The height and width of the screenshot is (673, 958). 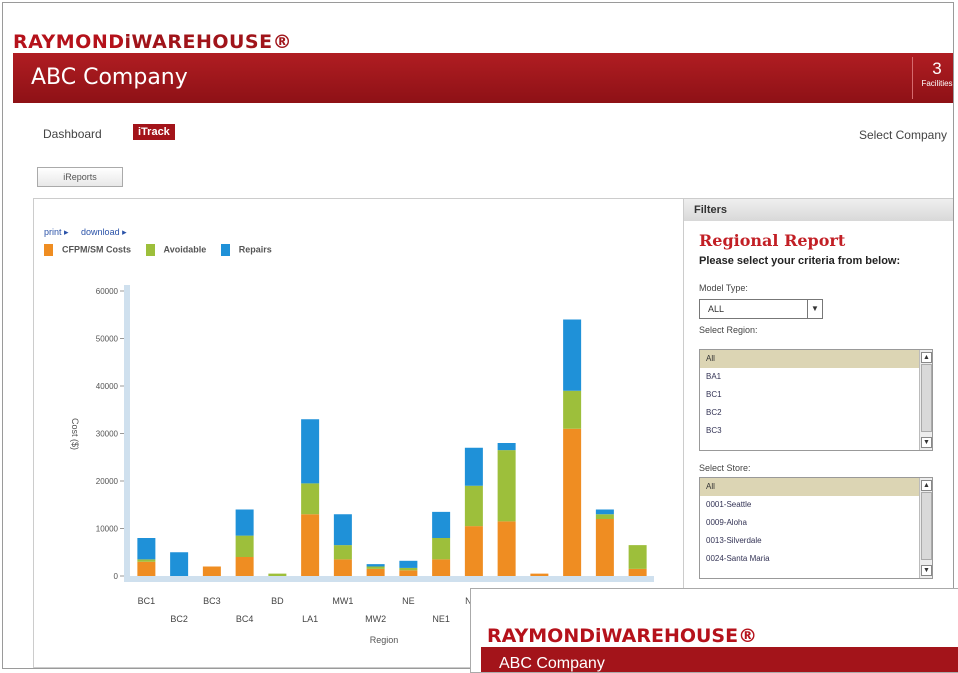 What do you see at coordinates (441, 619) in the screenshot?
I see `x-tick-label: NE1` at bounding box center [441, 619].